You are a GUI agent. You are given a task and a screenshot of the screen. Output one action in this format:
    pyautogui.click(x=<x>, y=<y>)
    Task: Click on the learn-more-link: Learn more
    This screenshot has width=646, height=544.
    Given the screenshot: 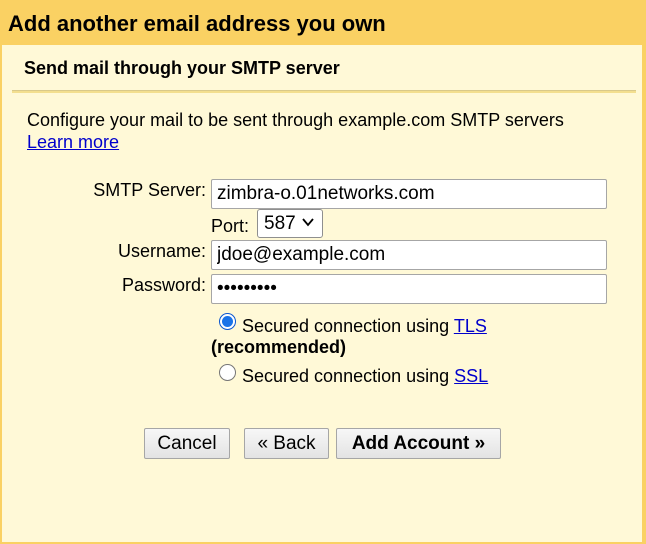 What is the action you would take?
    pyautogui.click(x=73, y=142)
    